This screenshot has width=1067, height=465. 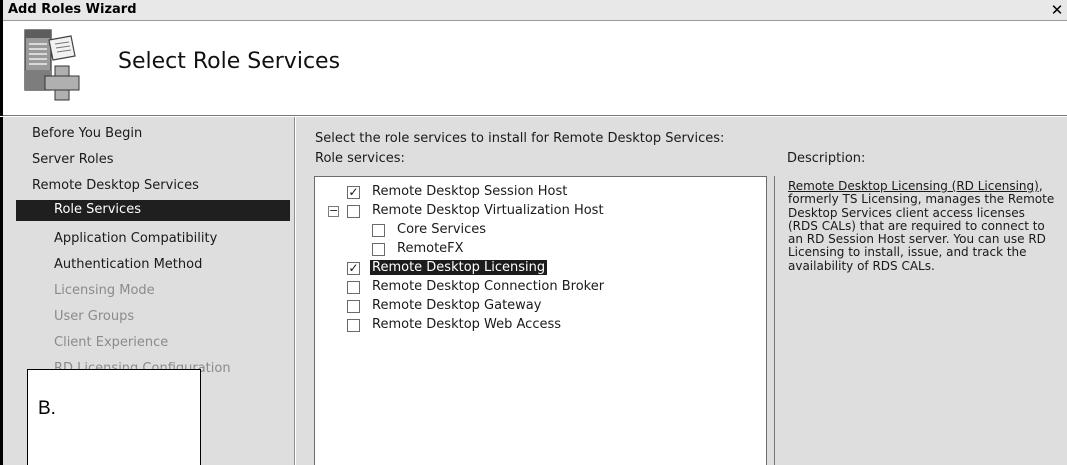 What do you see at coordinates (470, 191) in the screenshot?
I see `tree-item-label: Remote Desktop Session Host` at bounding box center [470, 191].